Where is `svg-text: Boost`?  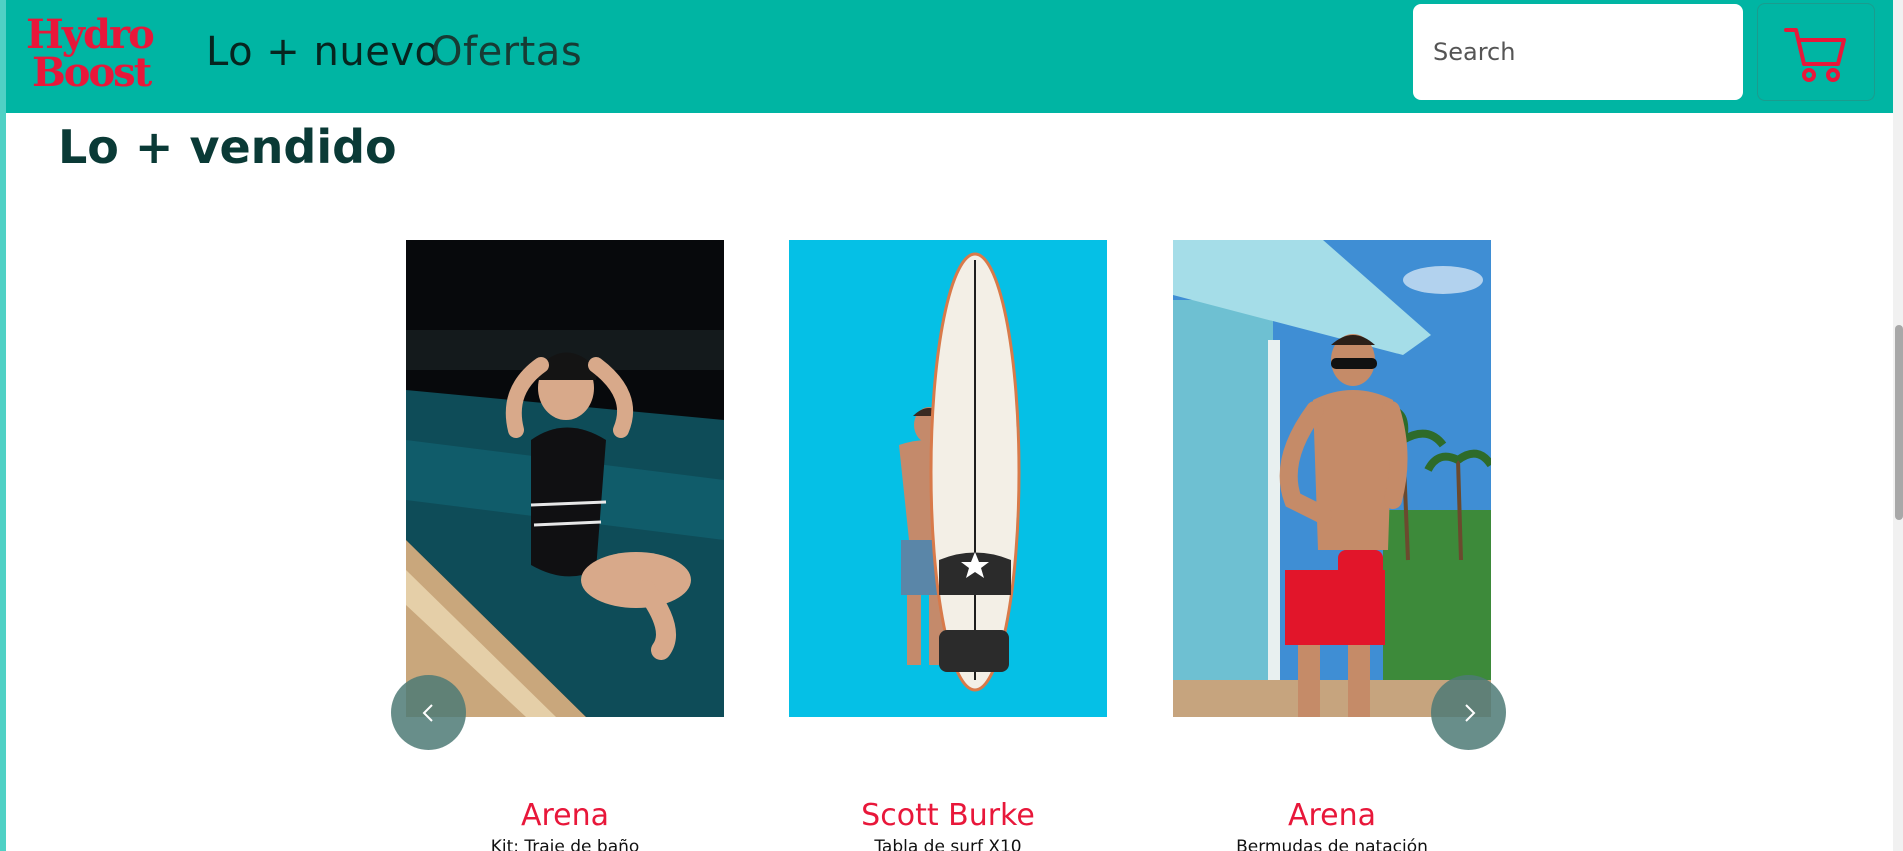 svg-text: Boost is located at coordinates (92, 70).